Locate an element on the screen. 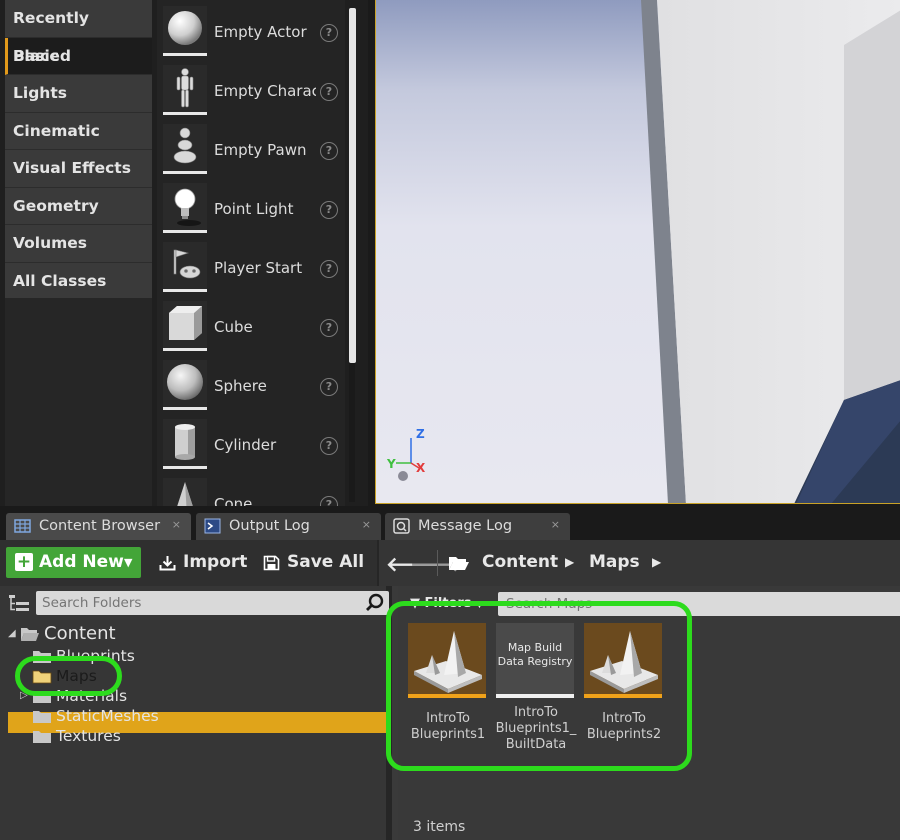 The height and width of the screenshot is (840, 900). import-button: Import is located at coordinates (203, 562).